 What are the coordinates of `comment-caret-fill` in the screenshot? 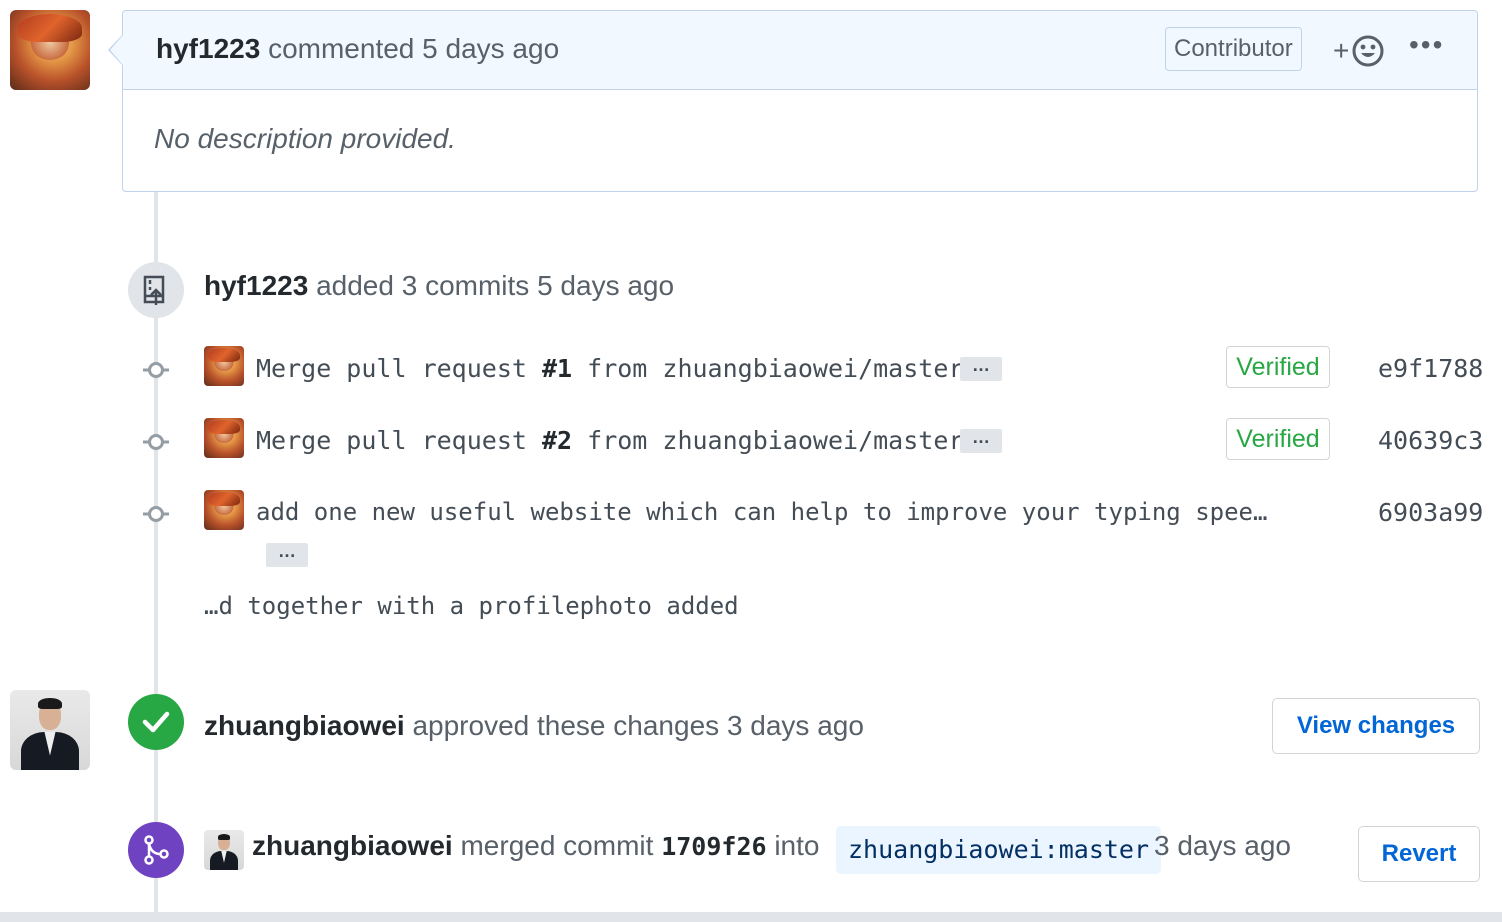 It's located at (116, 50).